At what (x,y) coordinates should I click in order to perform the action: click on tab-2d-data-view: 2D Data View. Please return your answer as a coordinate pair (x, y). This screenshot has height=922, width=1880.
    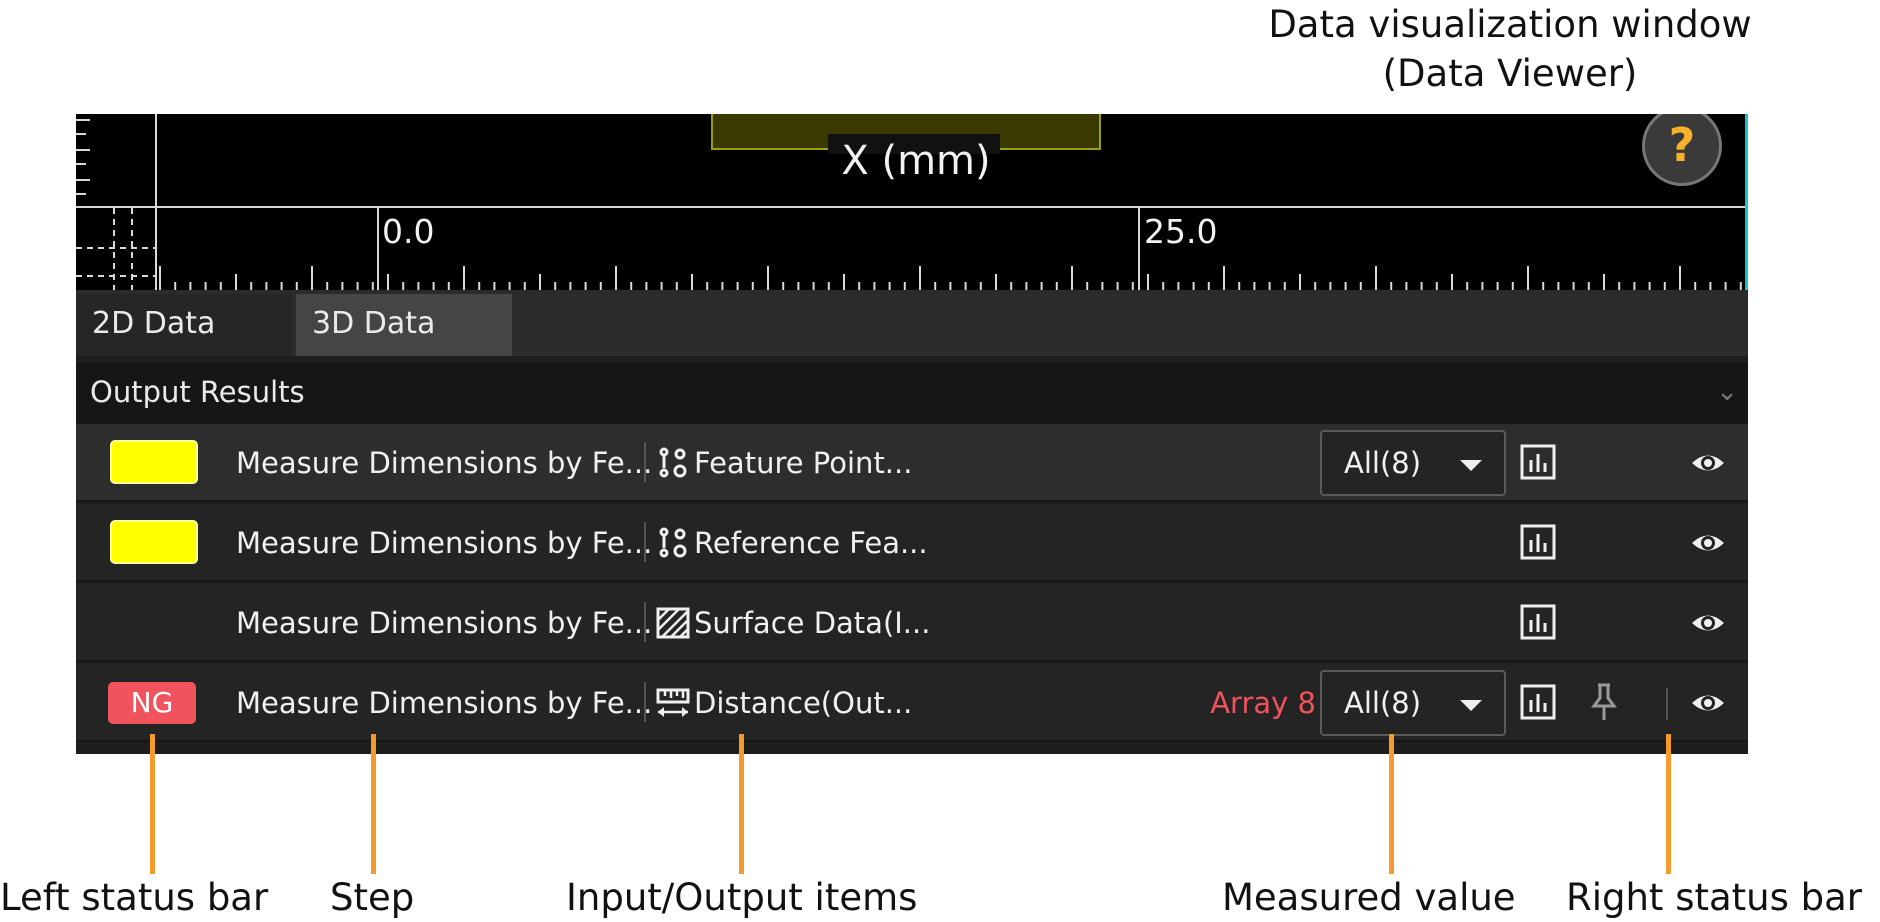
    Looking at the image, I should click on (184, 347).